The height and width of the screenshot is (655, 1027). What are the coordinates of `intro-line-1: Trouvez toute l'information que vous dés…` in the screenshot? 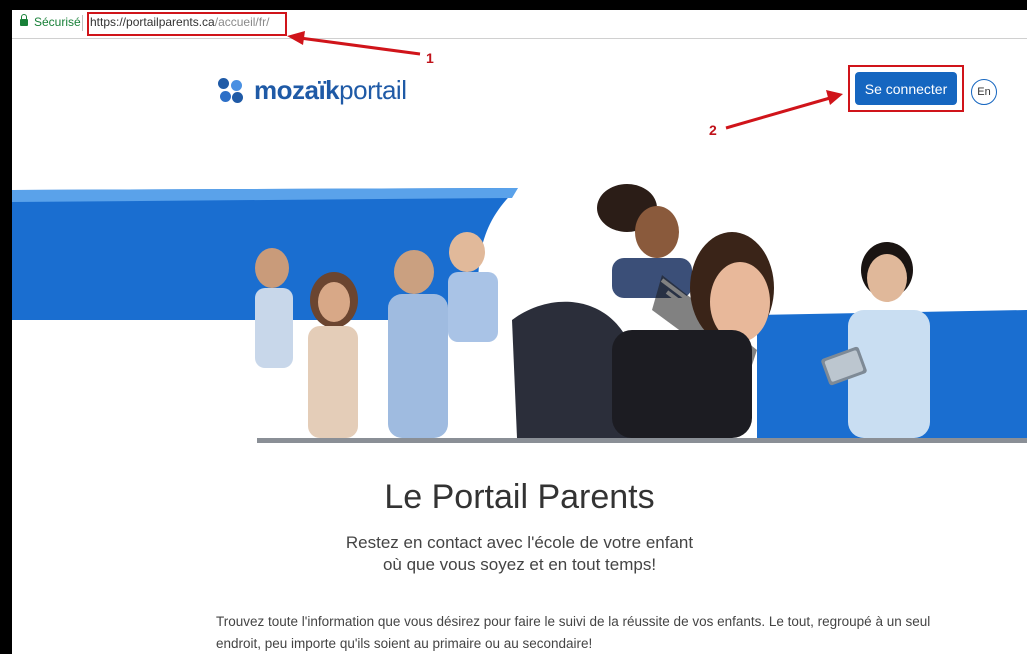 It's located at (573, 621).